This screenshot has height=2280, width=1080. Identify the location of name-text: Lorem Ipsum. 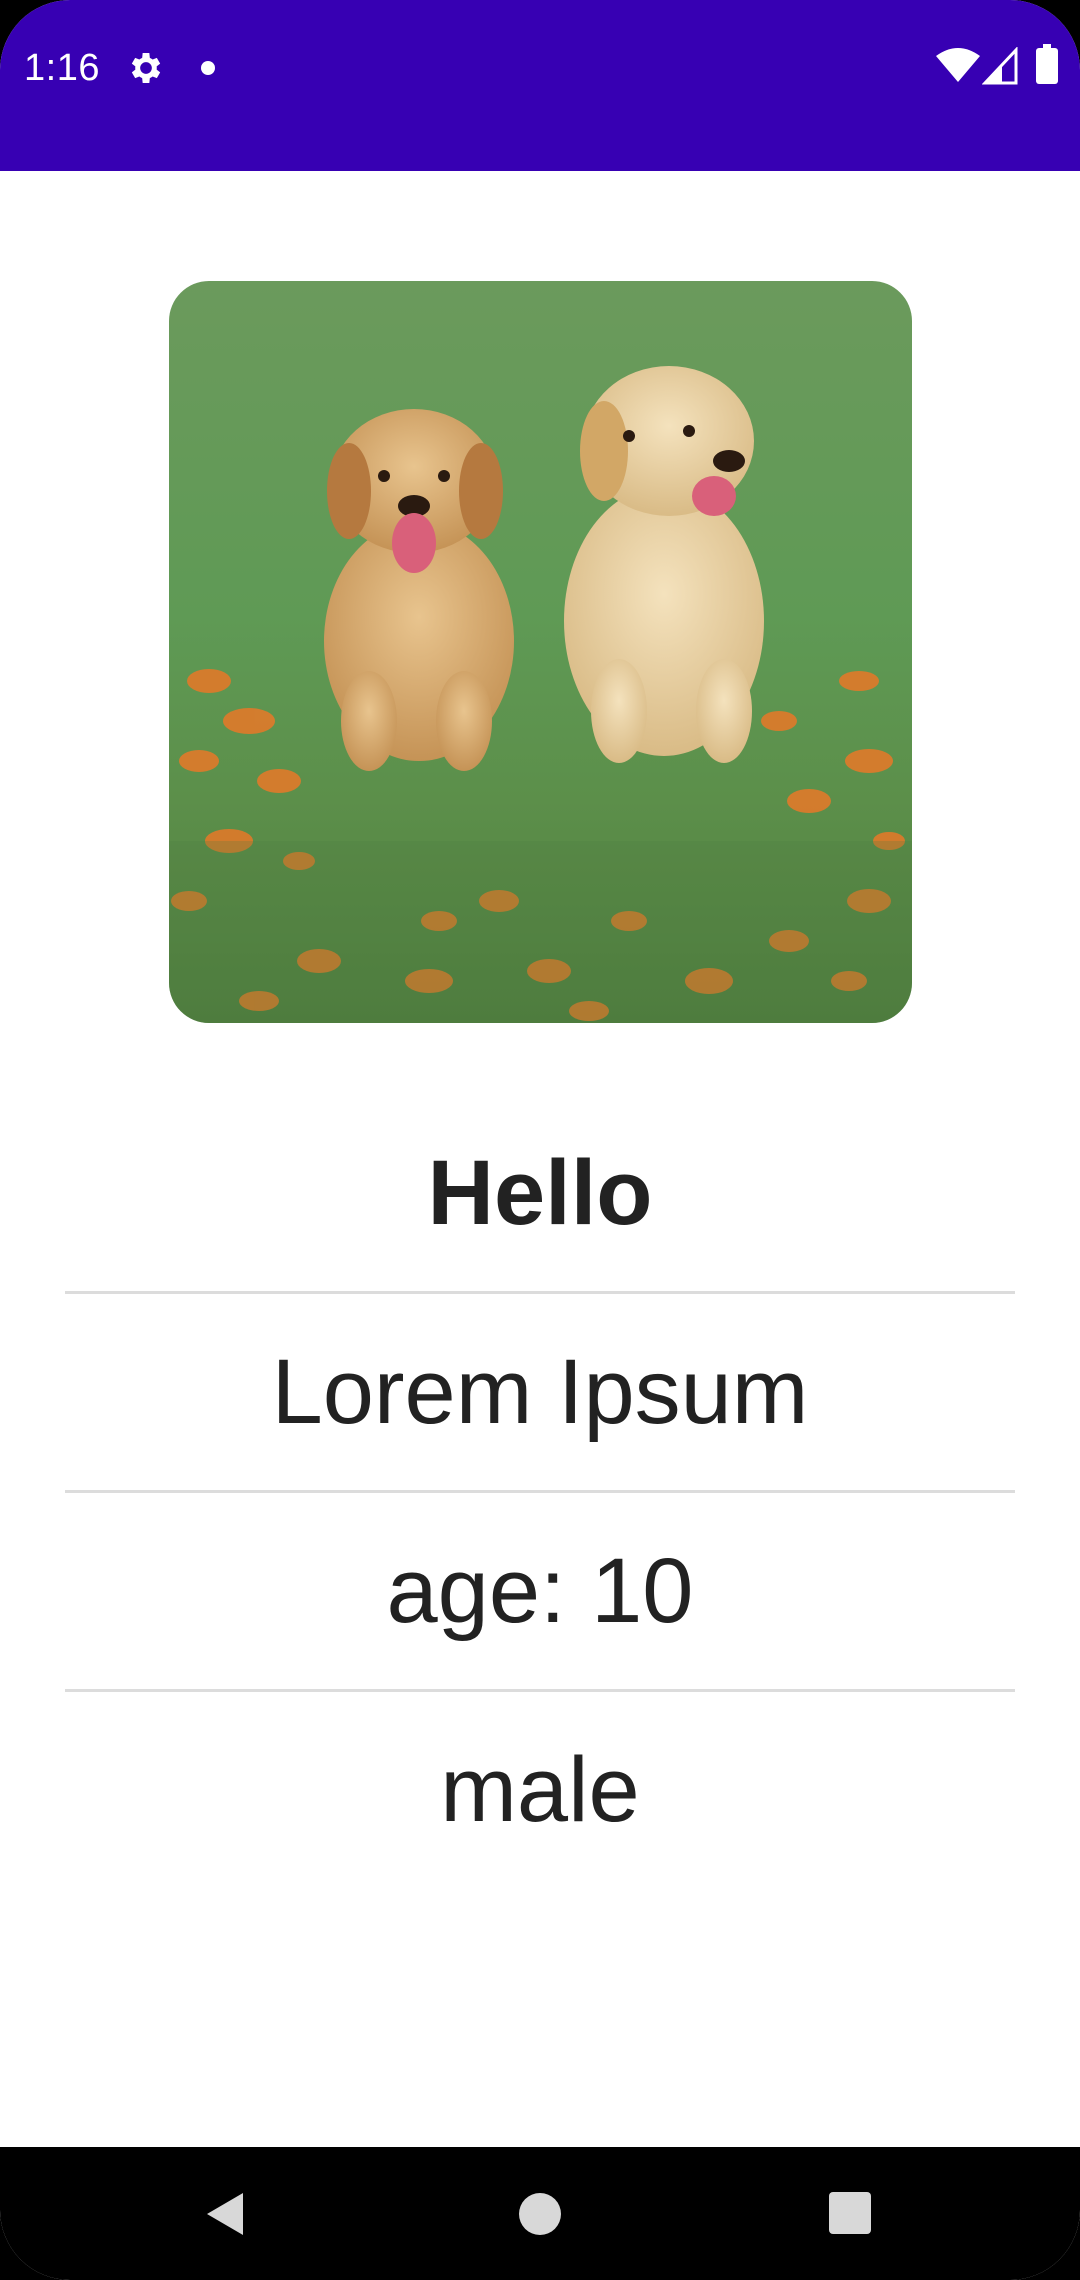
(540, 1391).